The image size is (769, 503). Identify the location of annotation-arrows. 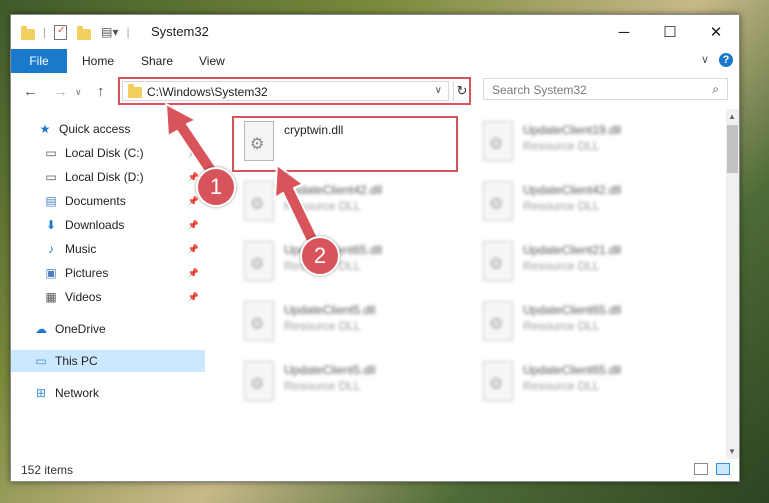
(242, 173).